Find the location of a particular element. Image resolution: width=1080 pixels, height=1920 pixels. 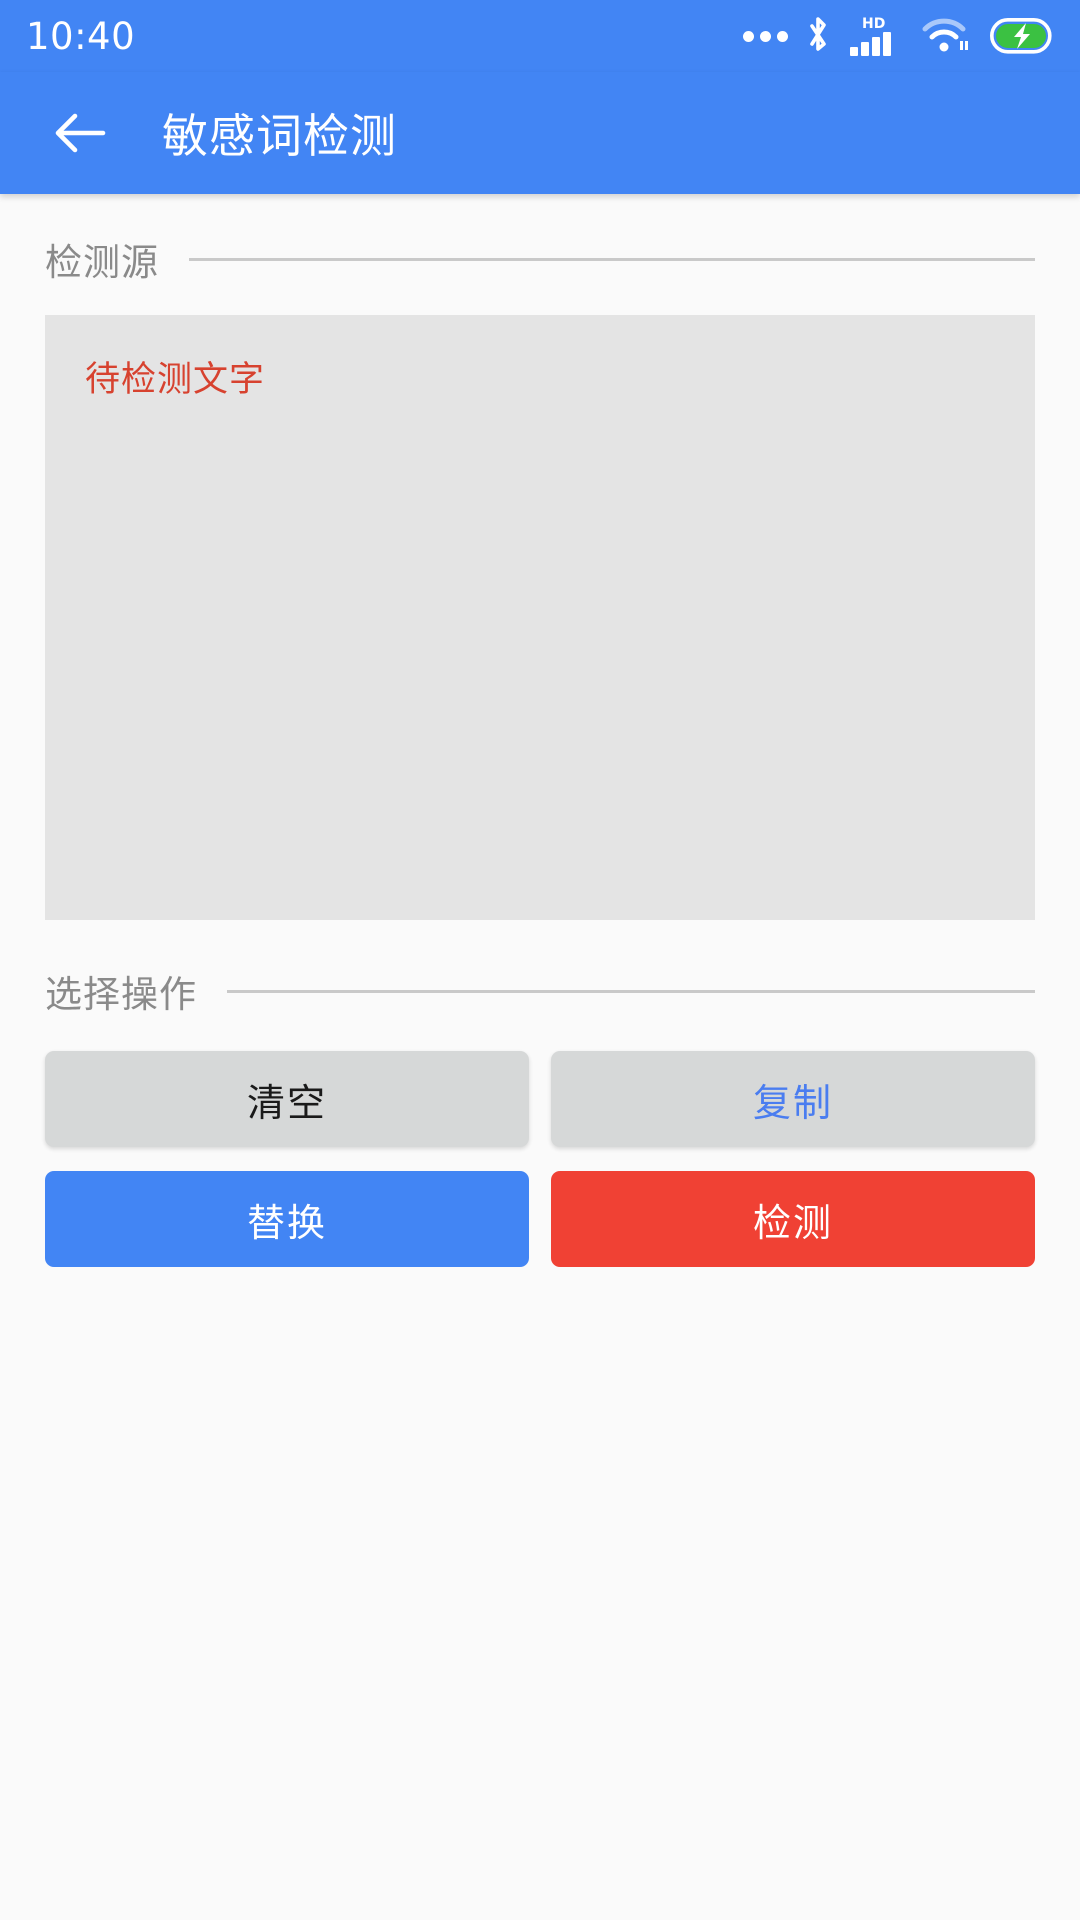

source-section-label: 检测源 is located at coordinates (102, 262).